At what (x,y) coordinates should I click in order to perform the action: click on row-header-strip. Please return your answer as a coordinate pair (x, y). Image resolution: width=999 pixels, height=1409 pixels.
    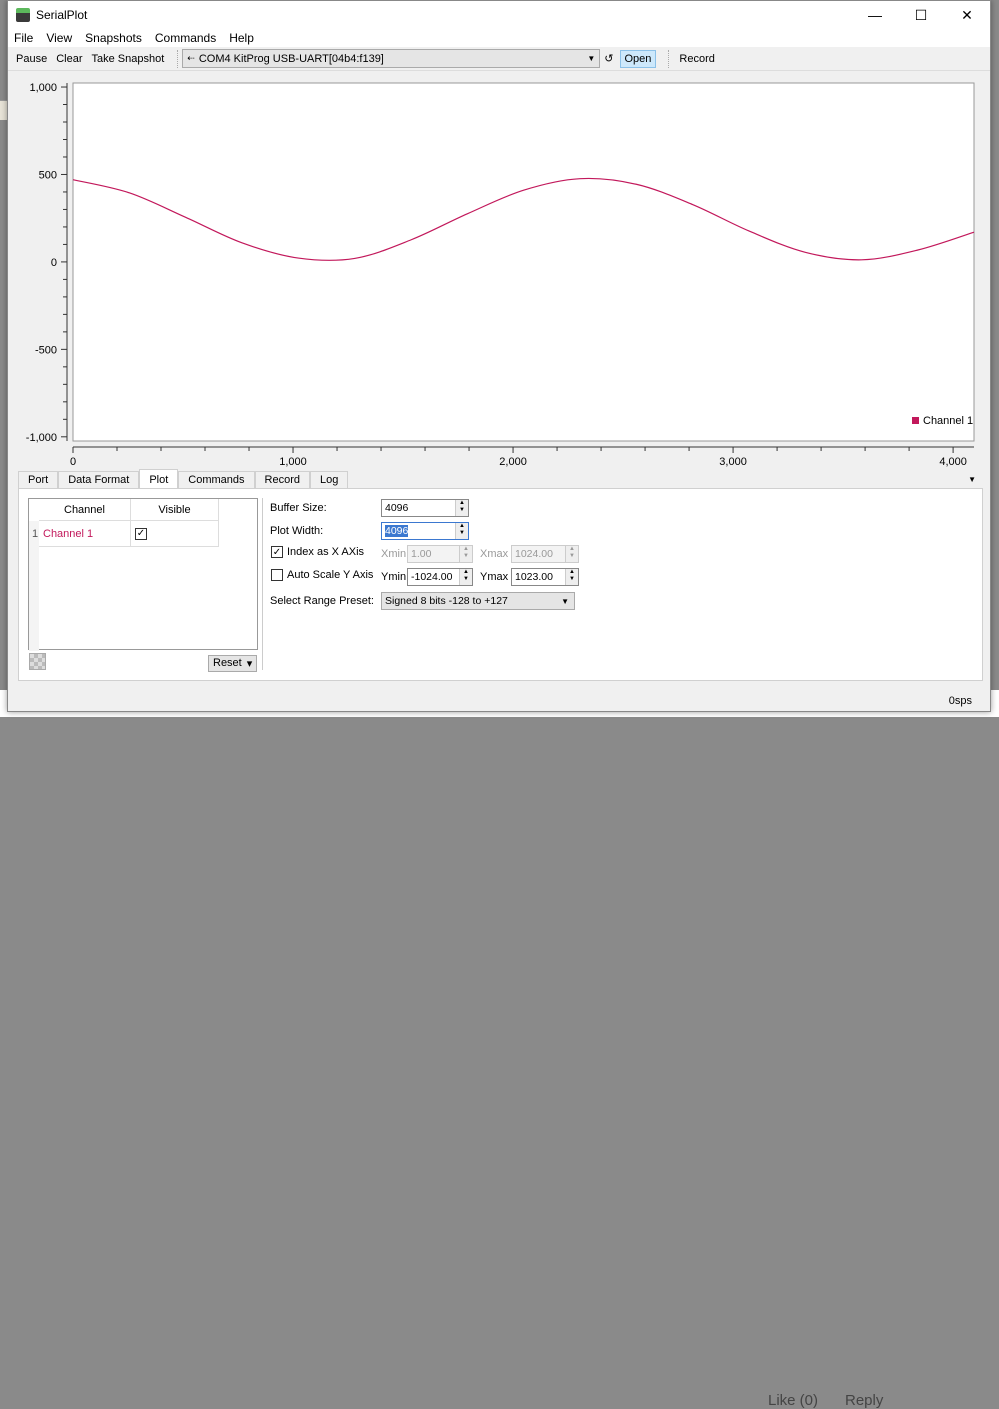
    Looking at the image, I should click on (34, 586).